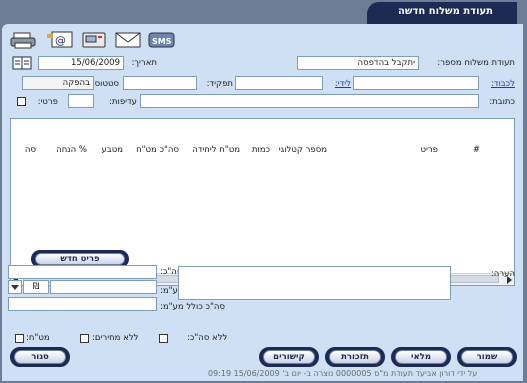 The height and width of the screenshot is (383, 527). I want to click on no-prices-checkbox, so click(84, 338).